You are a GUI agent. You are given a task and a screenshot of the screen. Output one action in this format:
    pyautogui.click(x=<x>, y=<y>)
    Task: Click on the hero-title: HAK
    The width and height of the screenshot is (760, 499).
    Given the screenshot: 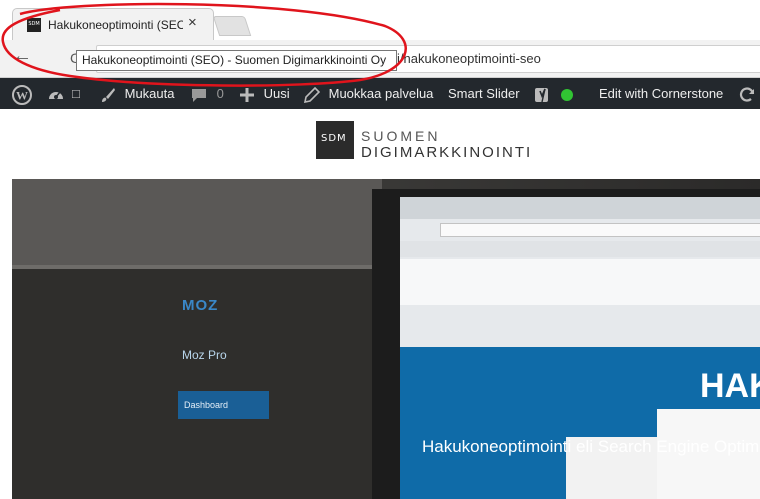 What is the action you would take?
    pyautogui.click(x=730, y=386)
    